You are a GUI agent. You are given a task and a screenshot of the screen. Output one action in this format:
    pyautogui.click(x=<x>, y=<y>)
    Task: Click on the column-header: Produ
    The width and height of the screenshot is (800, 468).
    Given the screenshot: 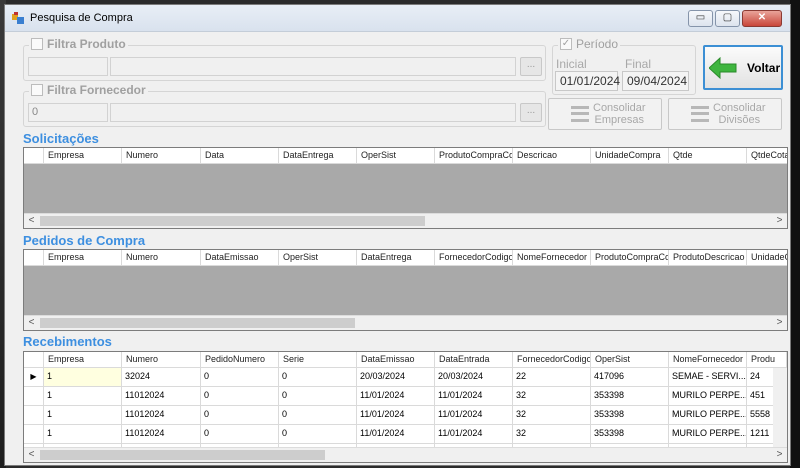 What is the action you would take?
    pyautogui.click(x=767, y=360)
    